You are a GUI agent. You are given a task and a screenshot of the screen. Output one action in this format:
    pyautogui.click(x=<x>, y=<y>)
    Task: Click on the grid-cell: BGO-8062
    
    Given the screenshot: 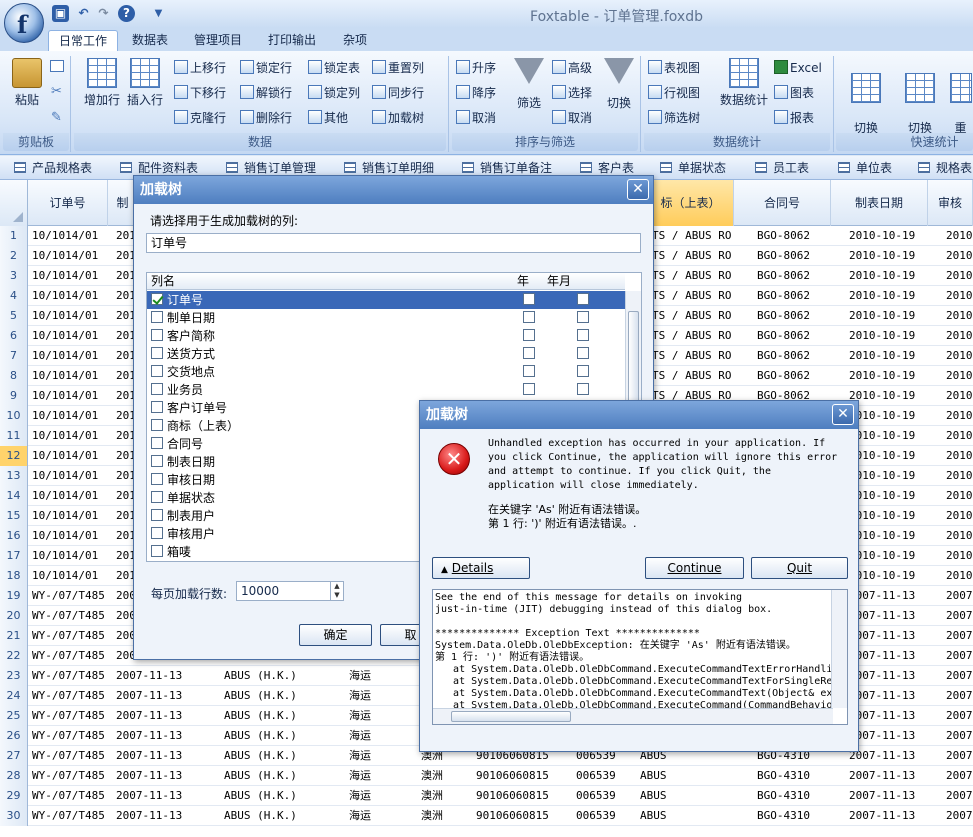 What is the action you would take?
    pyautogui.click(x=792, y=316)
    